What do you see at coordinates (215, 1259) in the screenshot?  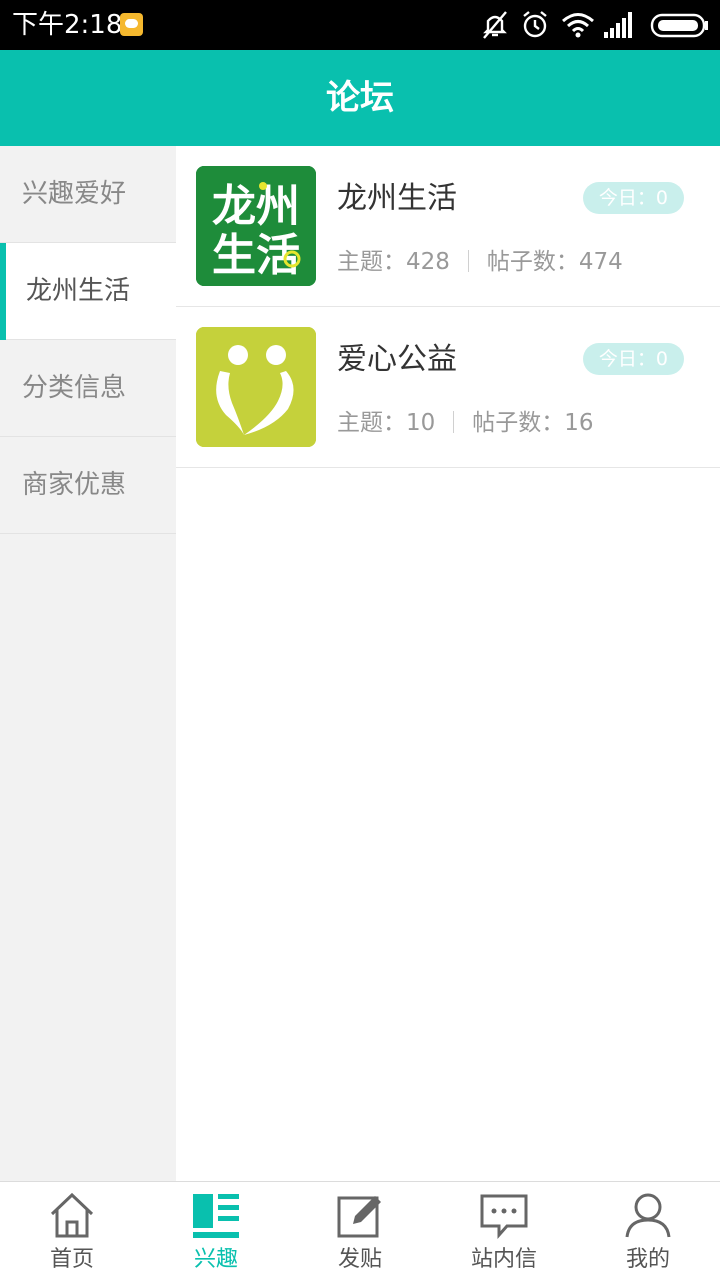 I see `tab-label: 兴趣` at bounding box center [215, 1259].